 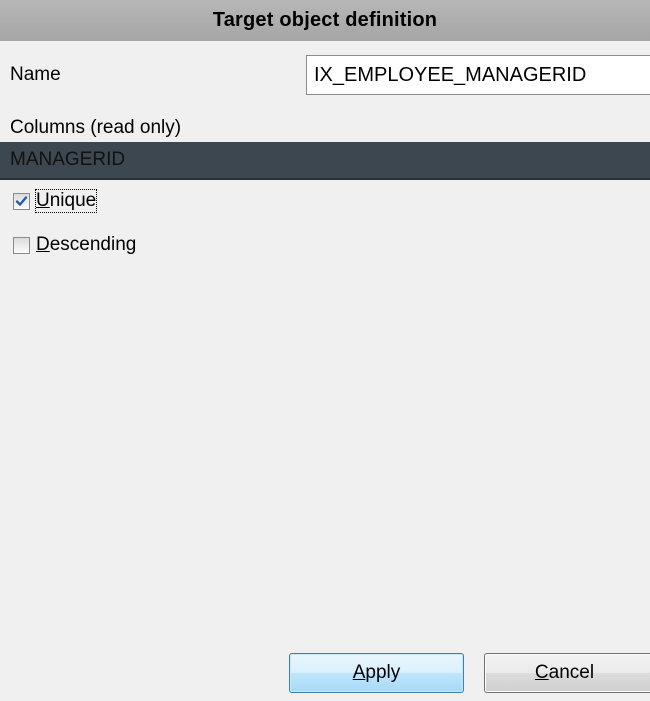 I want to click on column-item-managerid: MANAGERID, so click(x=68, y=159).